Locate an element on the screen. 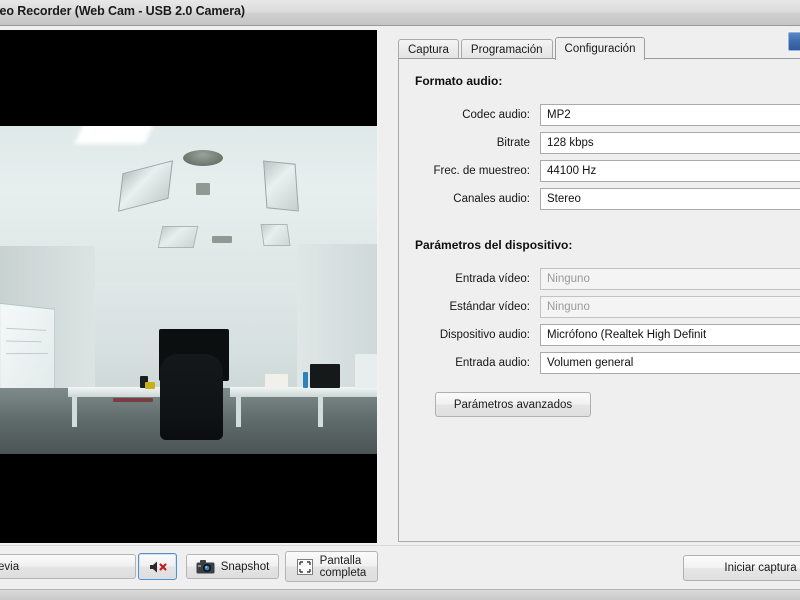 The height and width of the screenshot is (600, 800). tab-bar: Captura Programación Configuración is located at coordinates (522, 48).